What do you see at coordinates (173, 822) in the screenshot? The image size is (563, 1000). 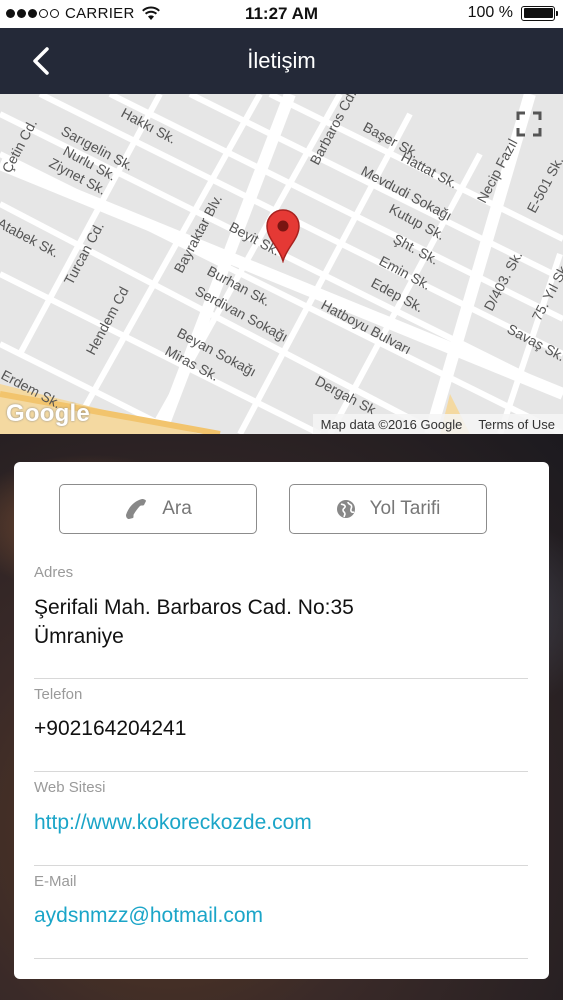 I see `website-link: http://www.kokoreckozde.com` at bounding box center [173, 822].